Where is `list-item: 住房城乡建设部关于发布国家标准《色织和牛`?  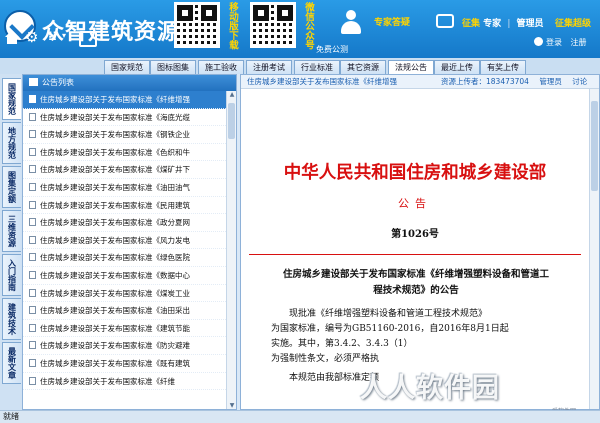
list-item: 住房城乡建设部关于发布国家标准《色织和牛 is located at coordinates (124, 153).